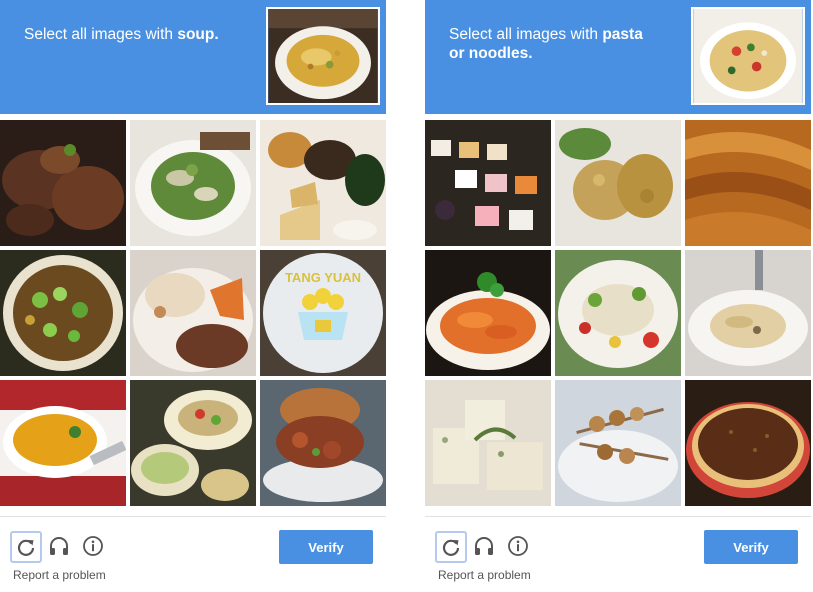  What do you see at coordinates (323, 183) in the screenshot?
I see `tile-appetizer-platter` at bounding box center [323, 183].